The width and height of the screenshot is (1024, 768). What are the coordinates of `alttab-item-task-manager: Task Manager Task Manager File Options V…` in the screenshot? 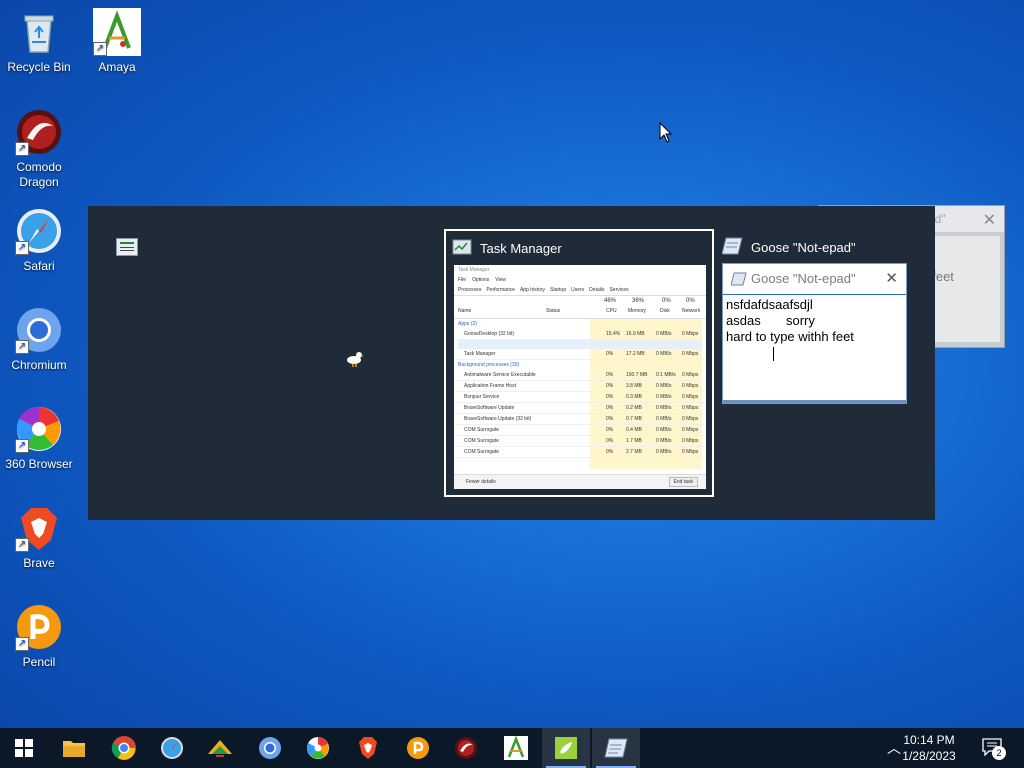 It's located at (579, 363).